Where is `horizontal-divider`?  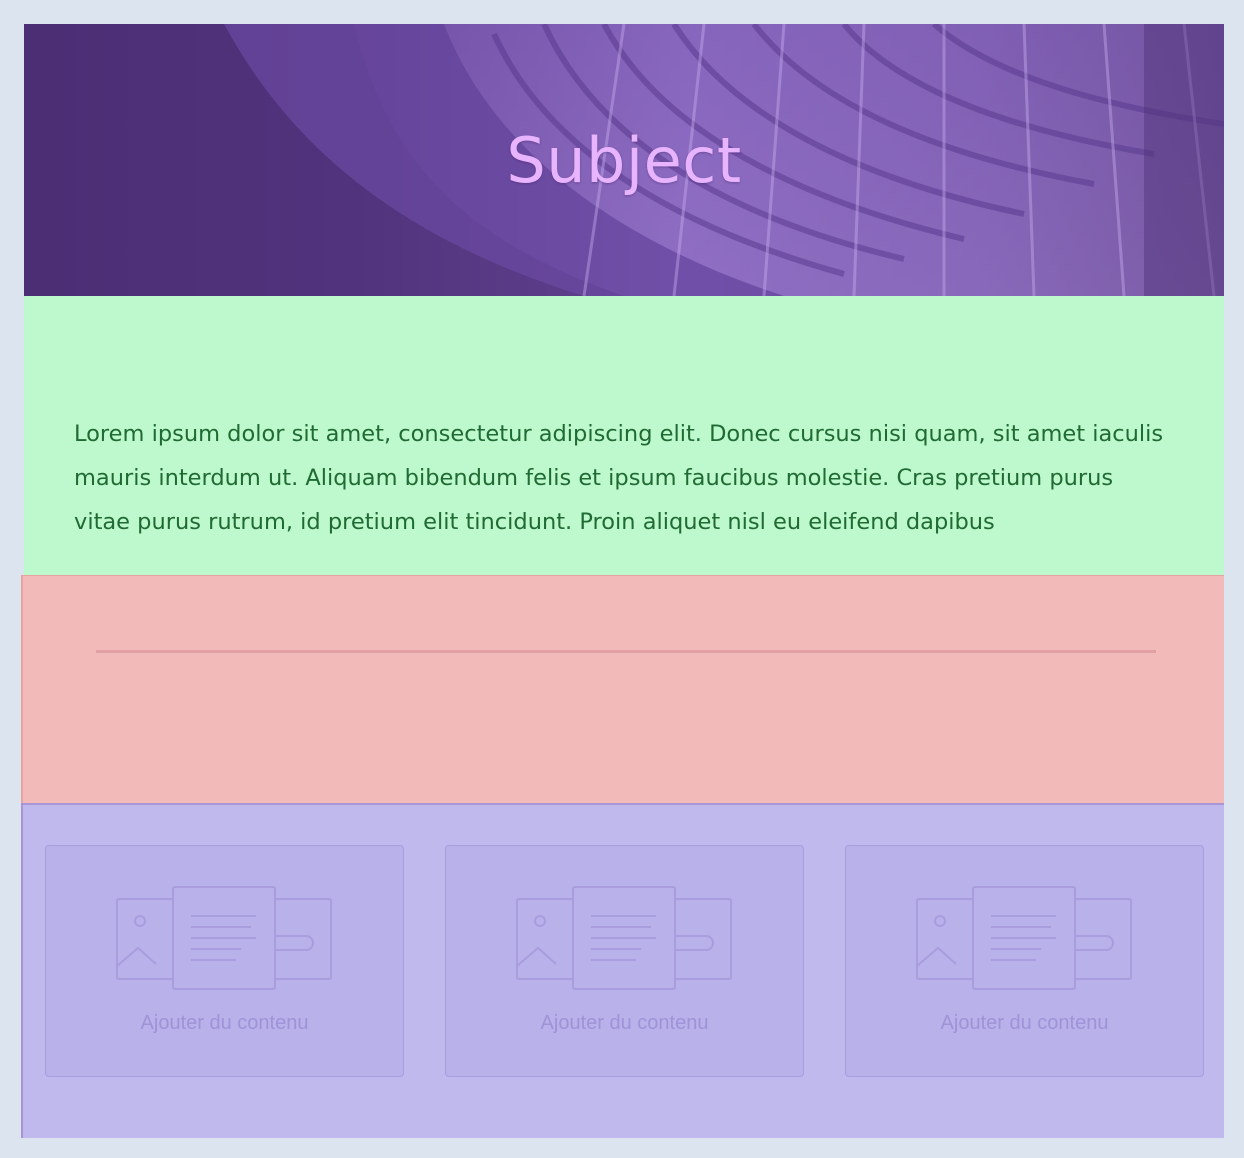 horizontal-divider is located at coordinates (626, 651).